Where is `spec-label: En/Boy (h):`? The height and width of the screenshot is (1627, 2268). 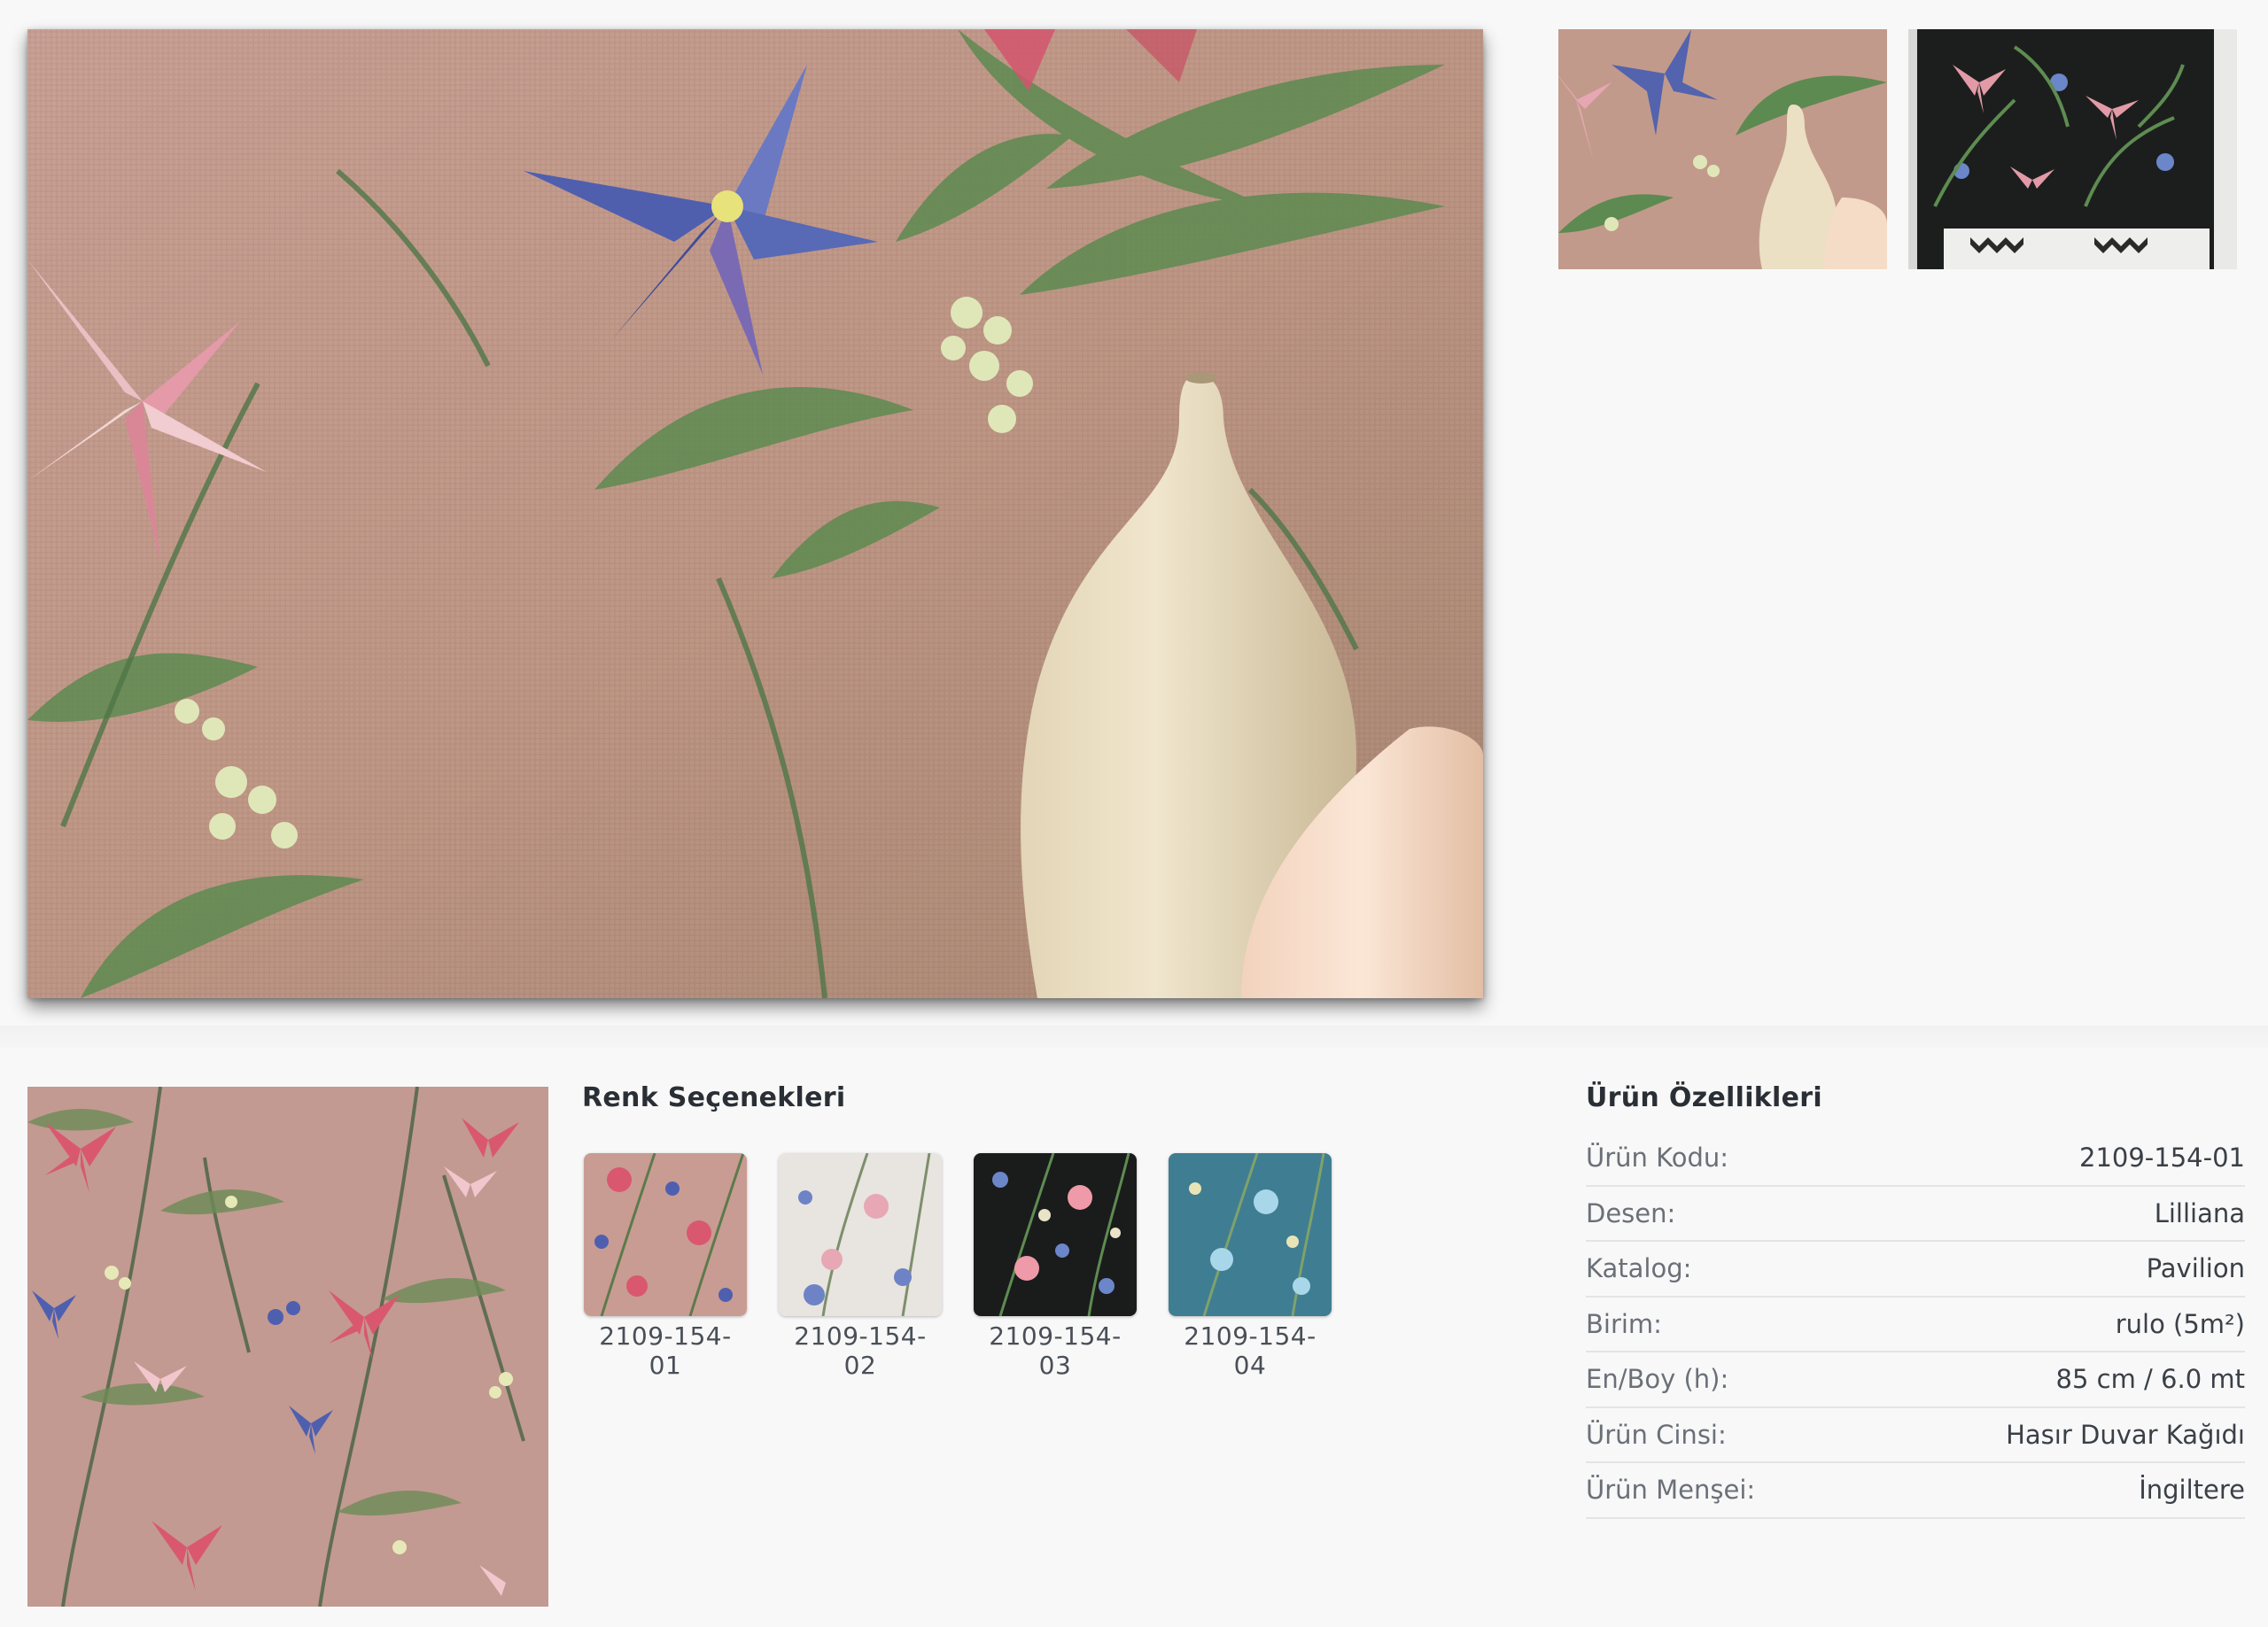 spec-label: En/Boy (h): is located at coordinates (1657, 1379).